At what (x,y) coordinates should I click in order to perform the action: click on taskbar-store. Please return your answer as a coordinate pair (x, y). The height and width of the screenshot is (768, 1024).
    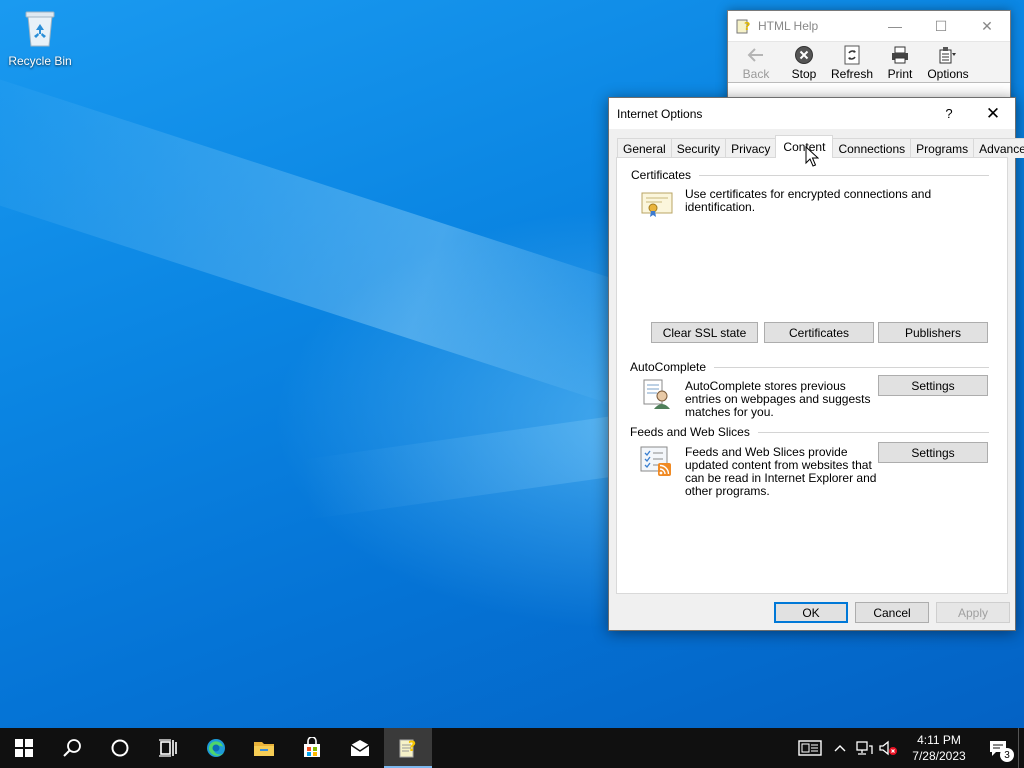
    Looking at the image, I should click on (312, 748).